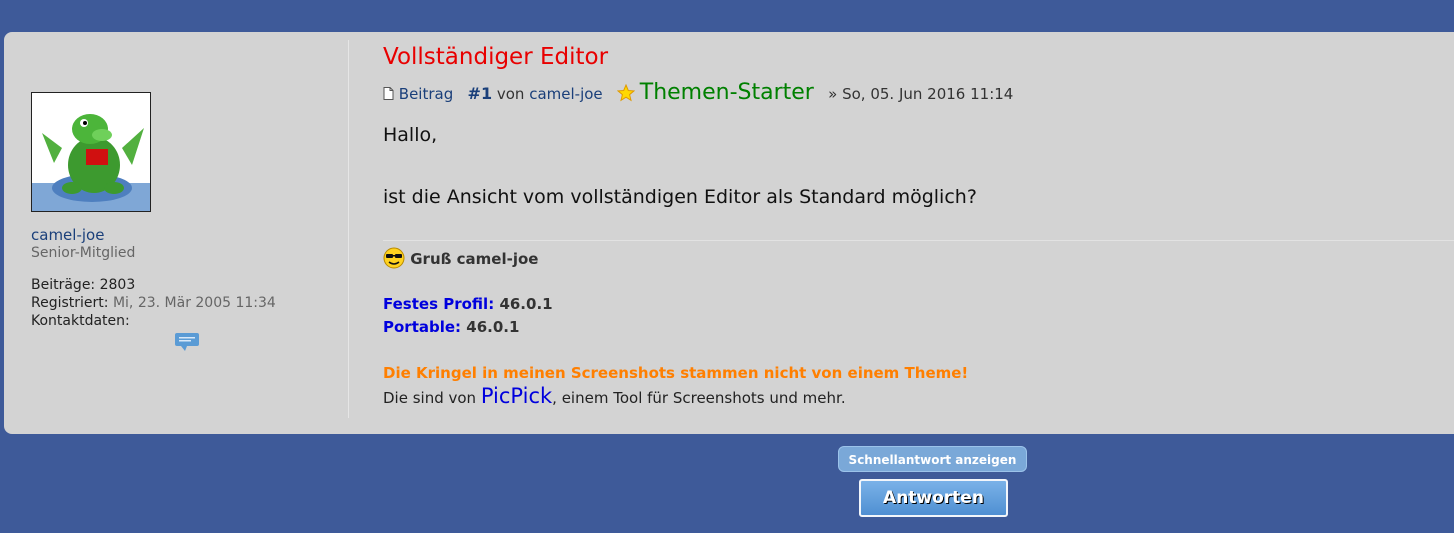 This screenshot has width=1454, height=533. I want to click on registered-date: Registriert: Mi, 23. Mär 2005 11:34, so click(153, 303).